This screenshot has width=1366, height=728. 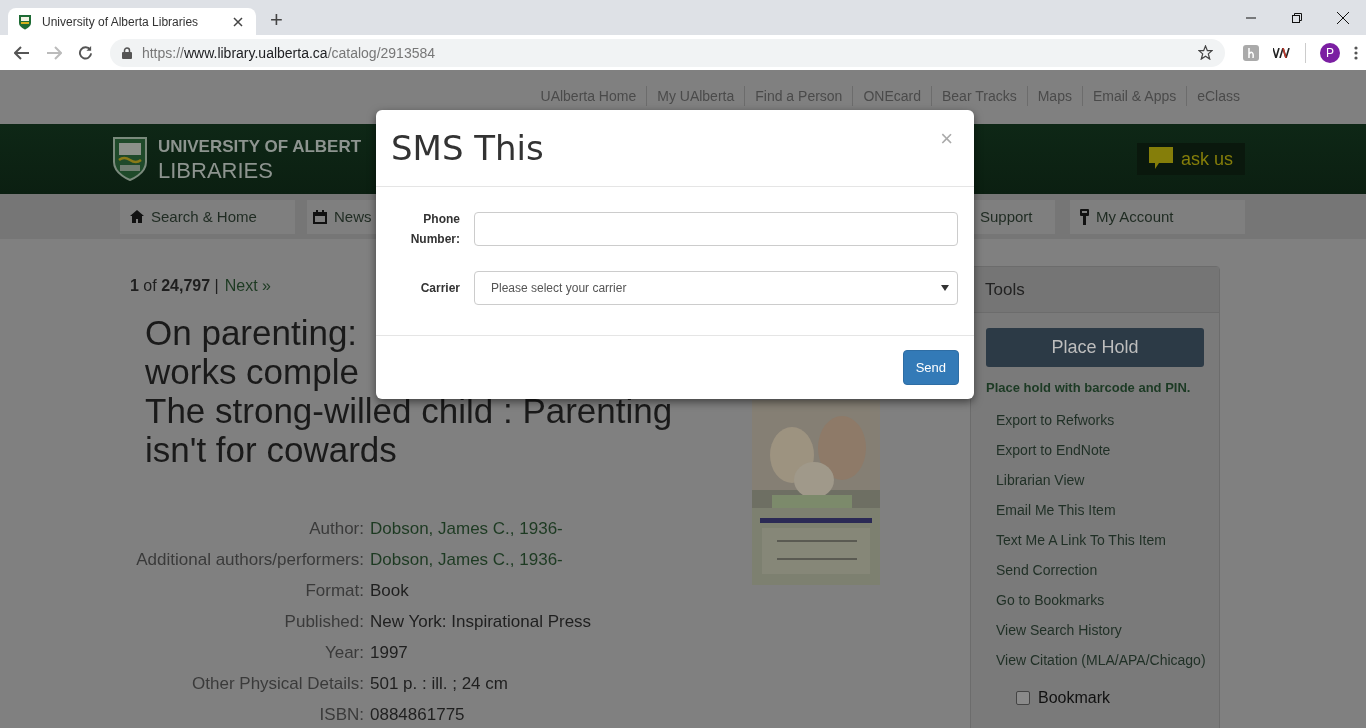 I want to click on field-label: Phone Number:, so click(x=434, y=229).